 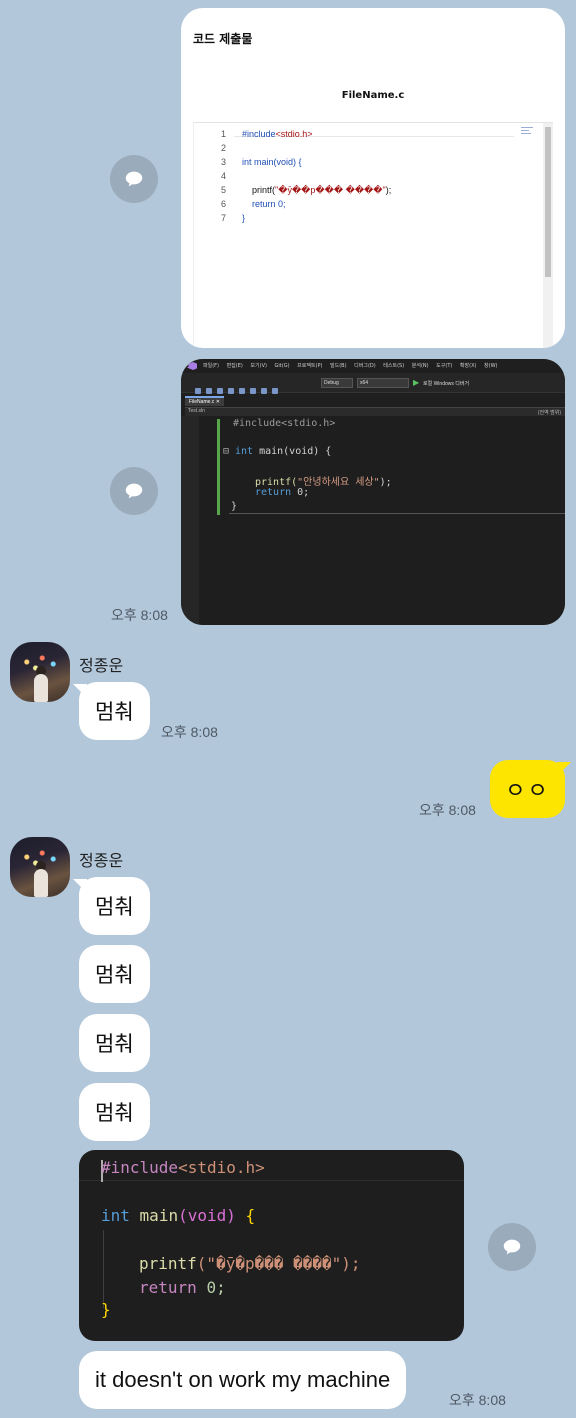 I want to click on toolbar: Debug x64 ▶ 로컬 Windows 디버거, so click(x=373, y=383).